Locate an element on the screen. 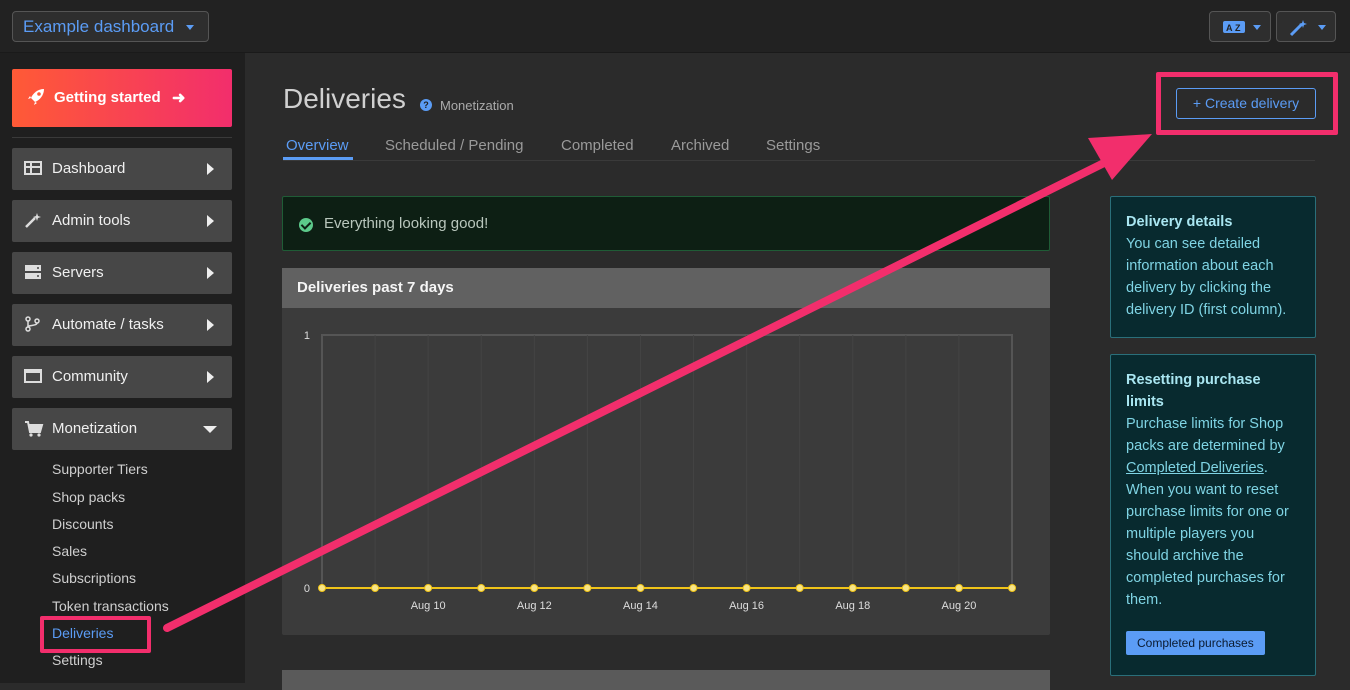 This screenshot has width=1350, height=690. cart-icon is located at coordinates (34, 429).